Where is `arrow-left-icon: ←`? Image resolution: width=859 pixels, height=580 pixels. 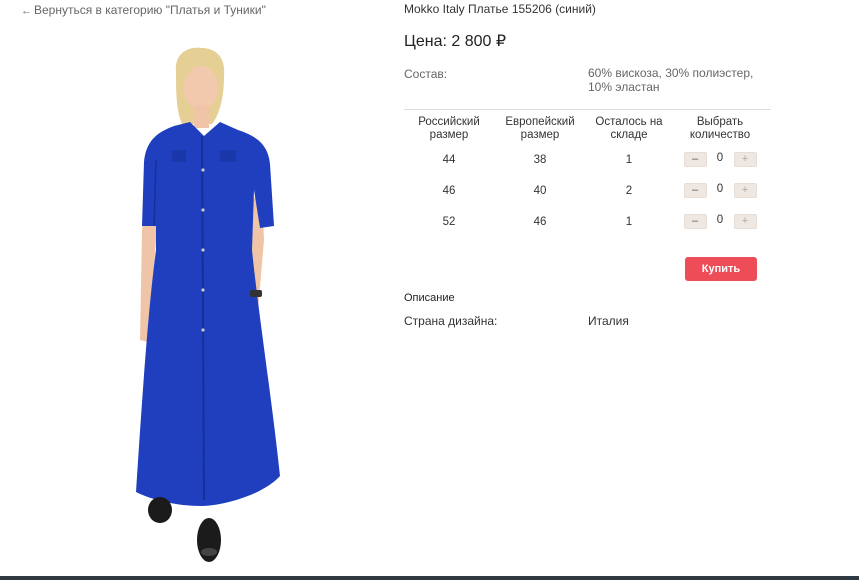 arrow-left-icon: ← is located at coordinates (26, 11).